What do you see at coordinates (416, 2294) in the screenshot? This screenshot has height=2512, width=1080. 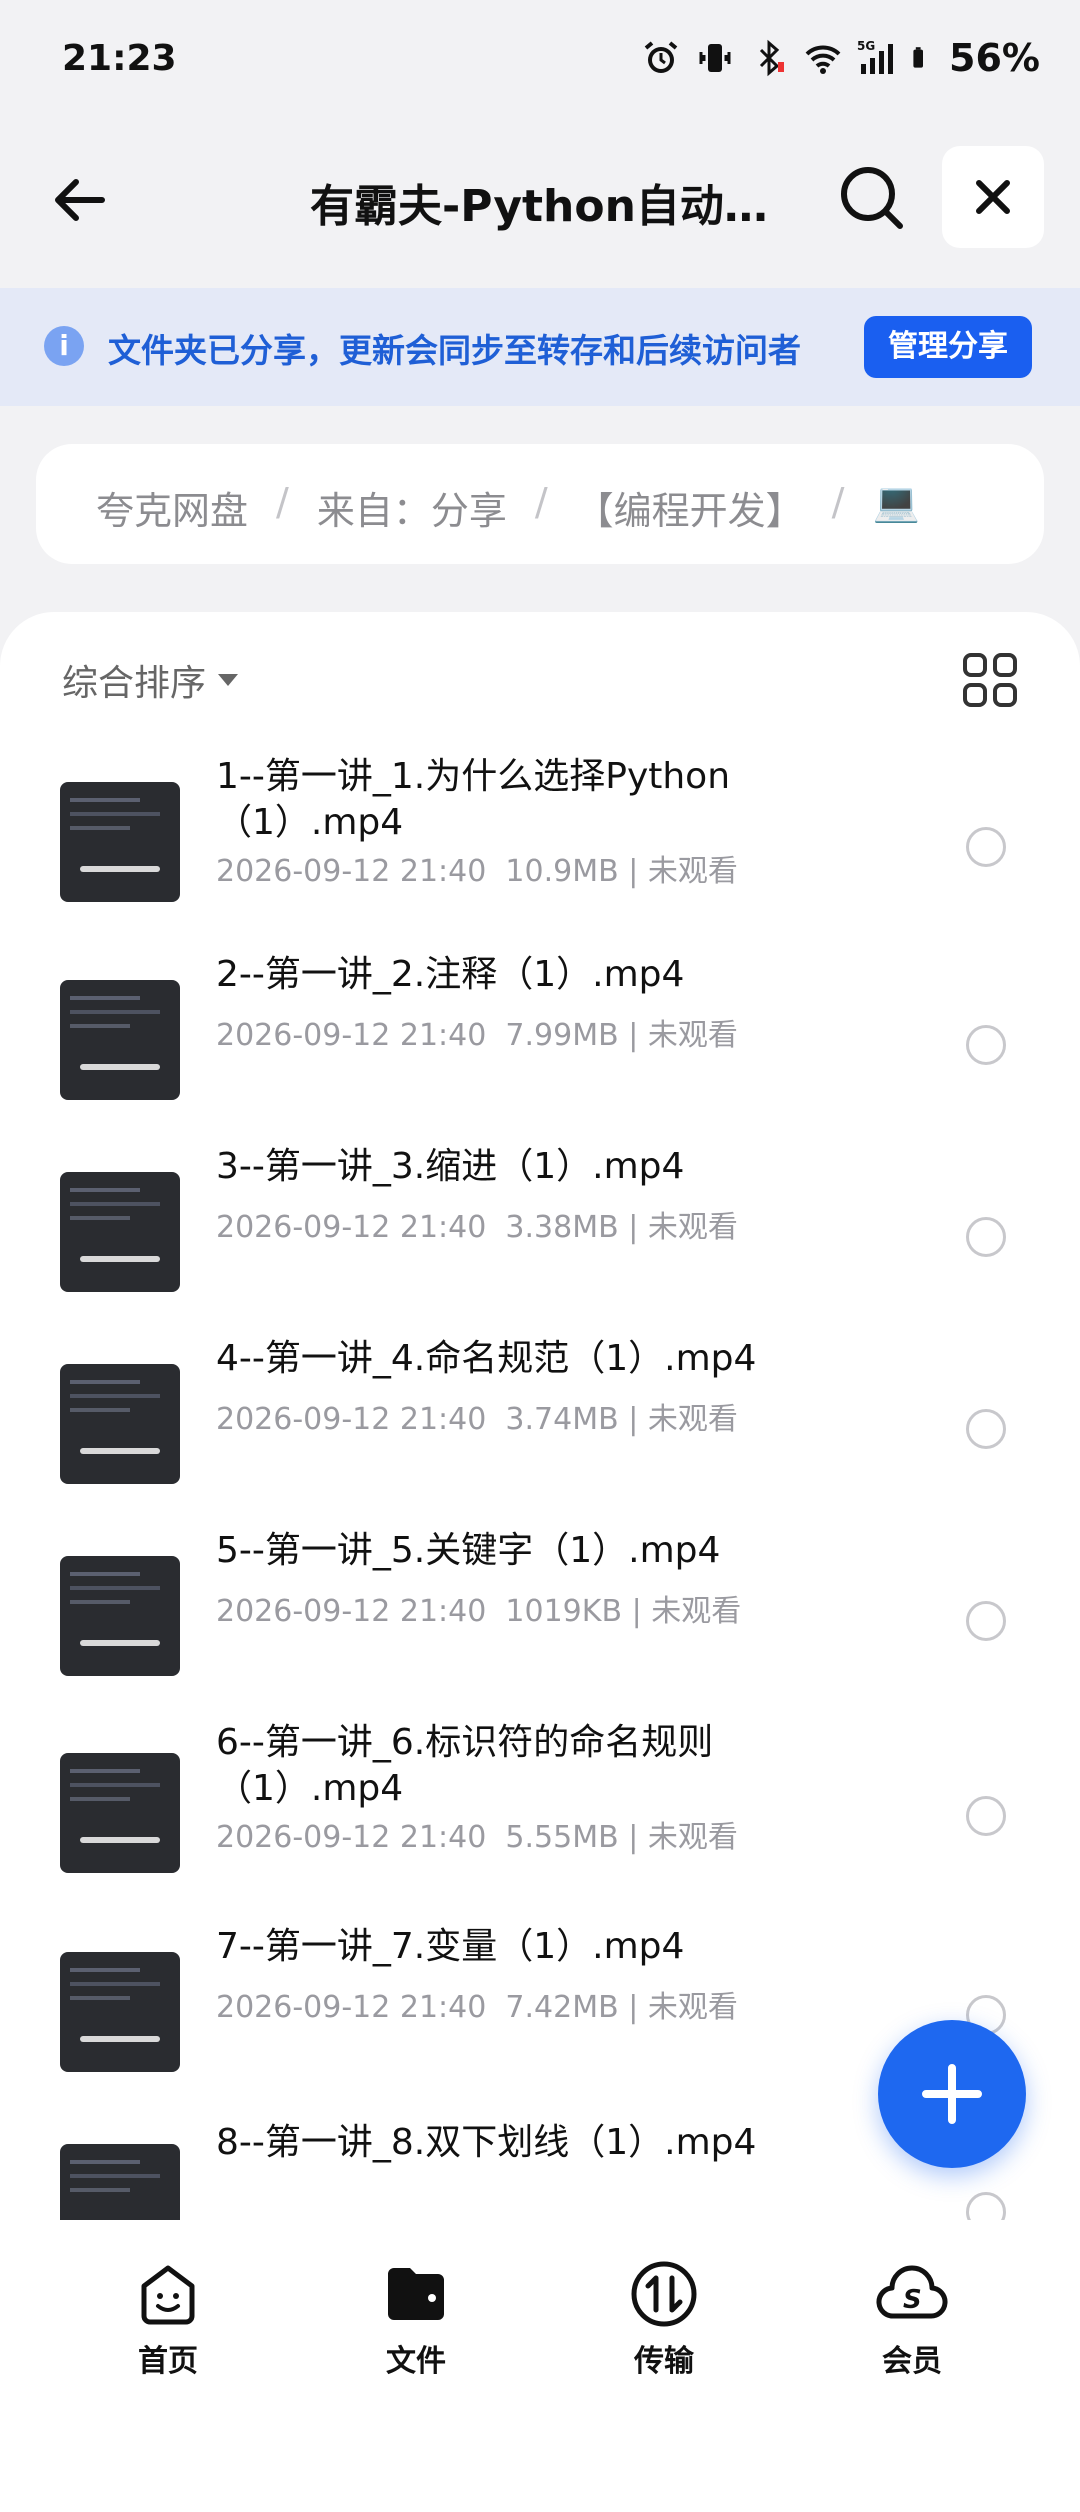 I see `folder-icon` at bounding box center [416, 2294].